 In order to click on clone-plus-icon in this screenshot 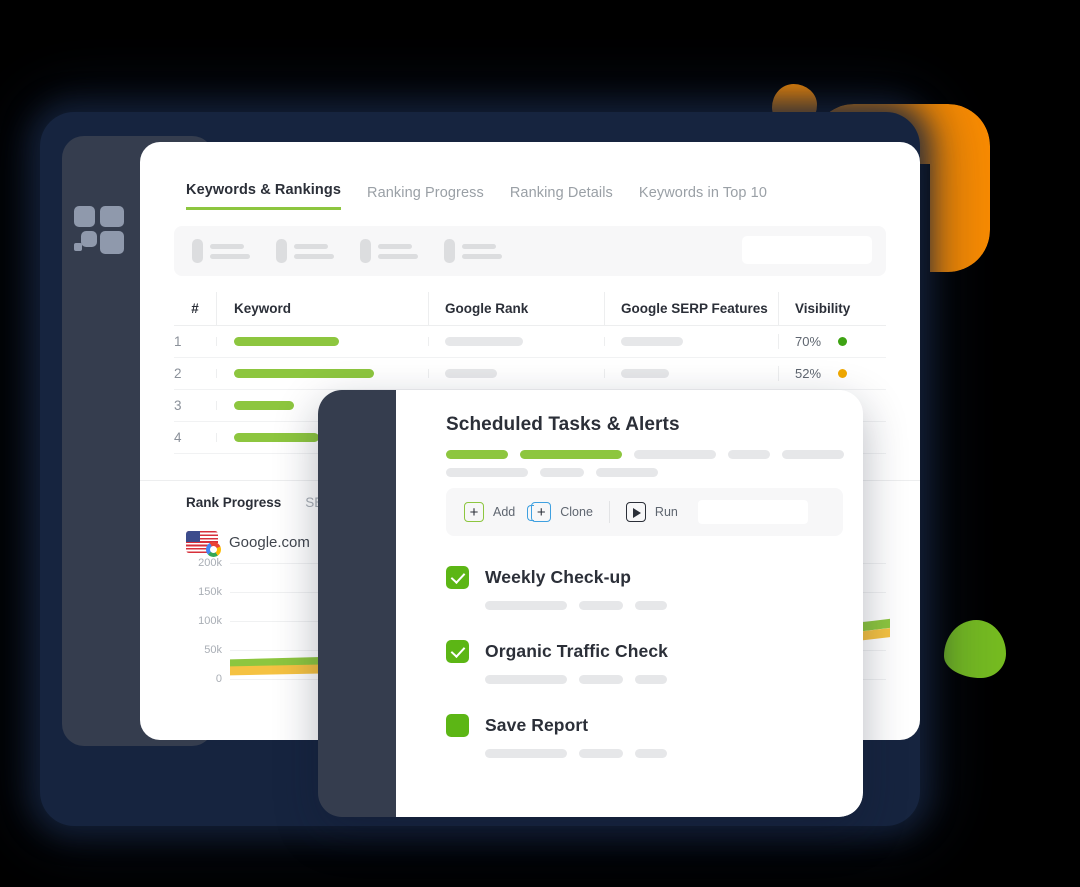, I will do `click(539, 512)`.